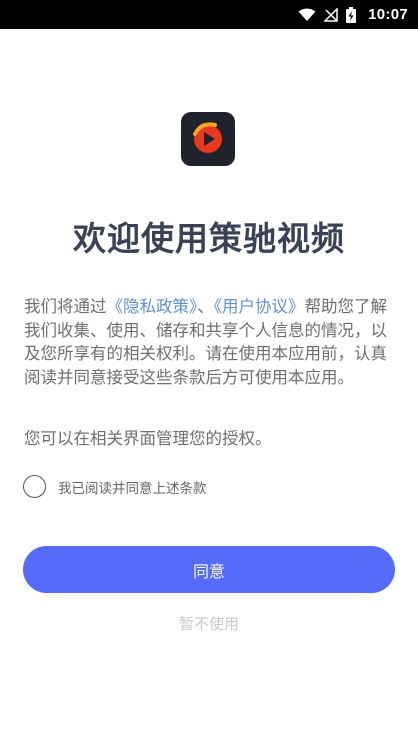 The image size is (418, 743). Describe the element at coordinates (208, 139) in the screenshot. I see `play-logo-icon` at that location.